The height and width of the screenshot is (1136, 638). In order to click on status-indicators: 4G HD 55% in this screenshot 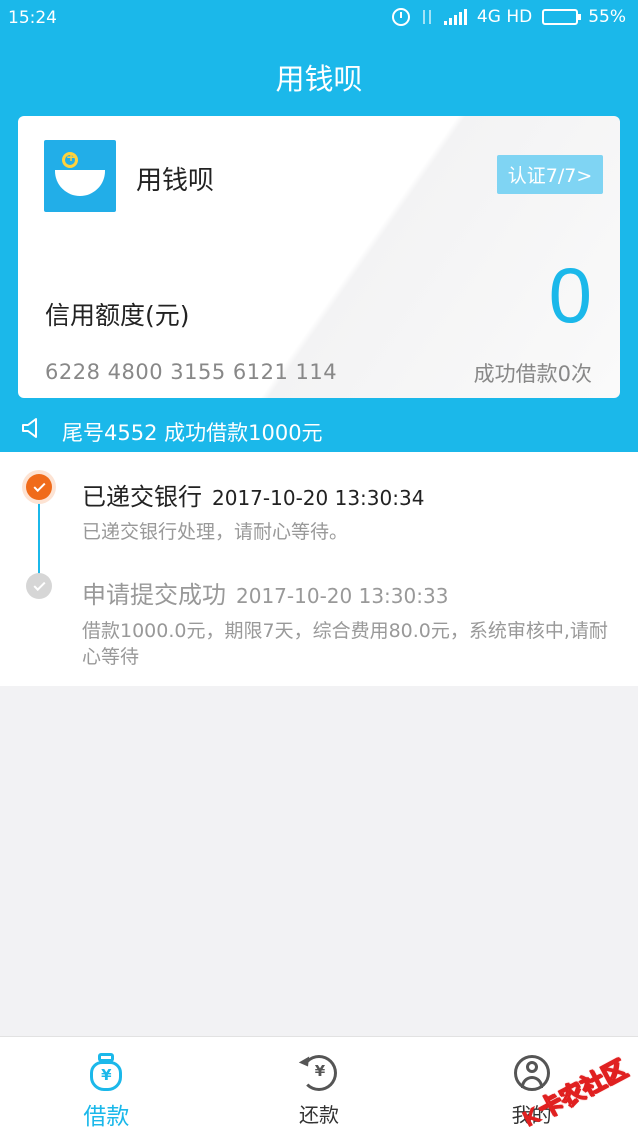, I will do `click(508, 17)`.